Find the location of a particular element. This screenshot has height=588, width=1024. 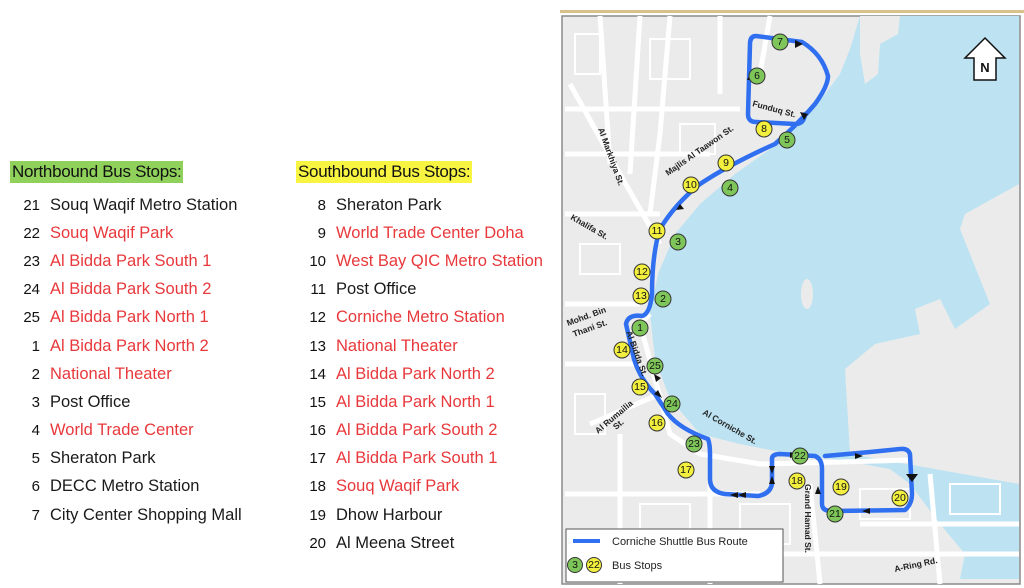

stop-list-item: 24 Al Bidda Park South 2 is located at coordinates (126, 290).